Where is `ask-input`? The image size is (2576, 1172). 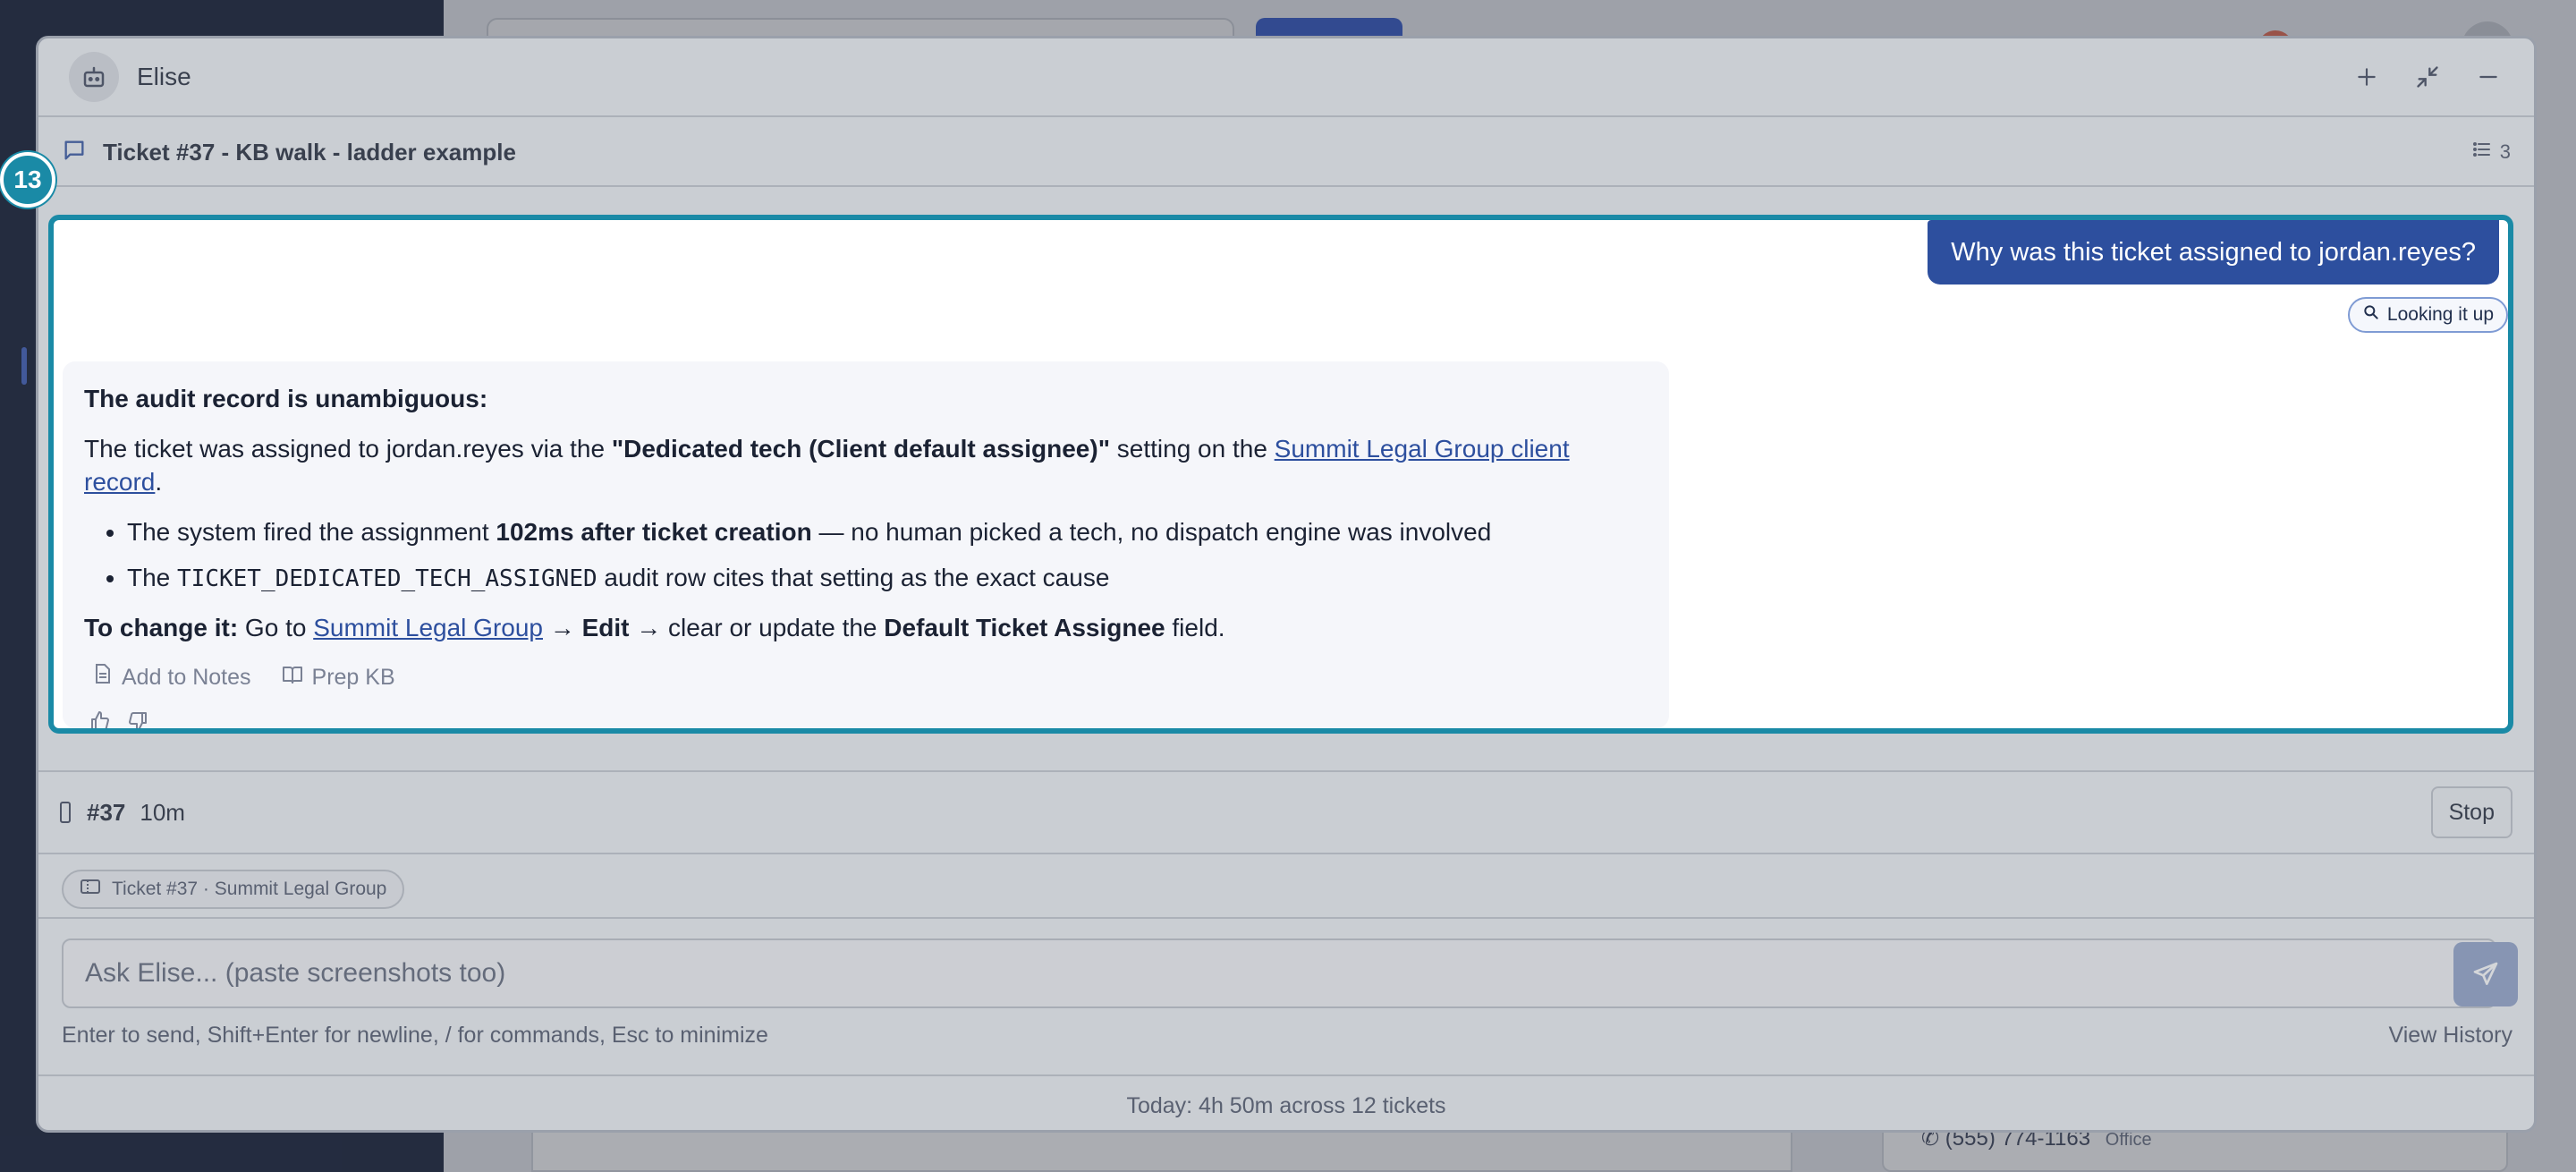 ask-input is located at coordinates (1279, 973).